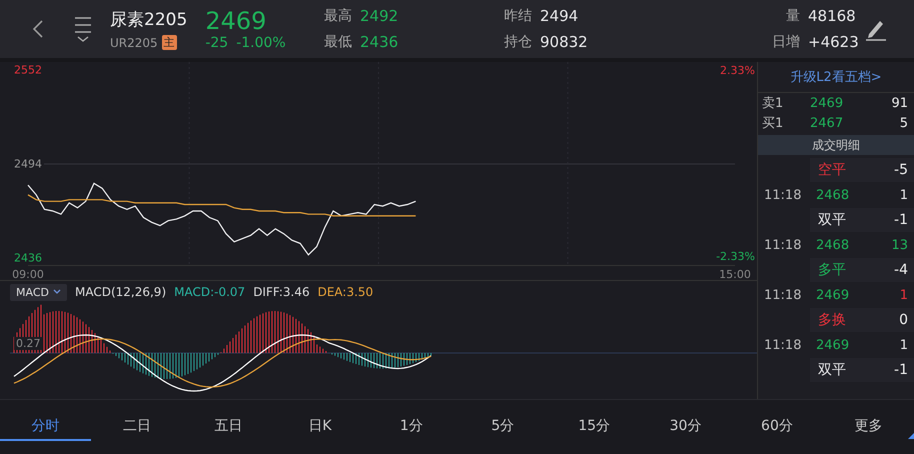 Image resolution: width=914 pixels, height=454 pixels. What do you see at coordinates (518, 16) in the screenshot?
I see `stat-label: 昨结` at bounding box center [518, 16].